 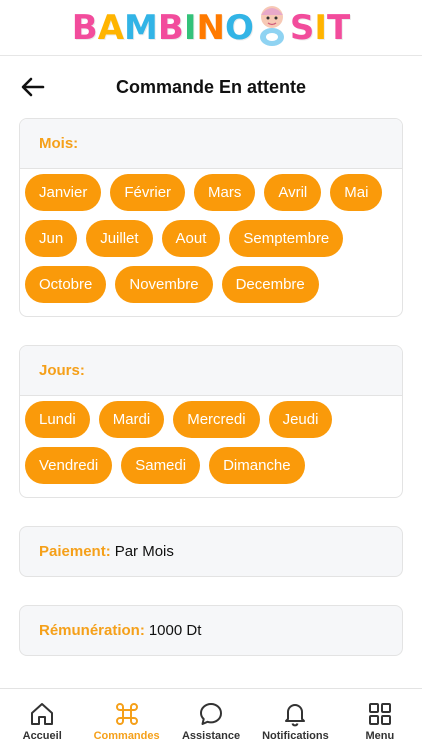 What do you see at coordinates (66, 284) in the screenshot?
I see `month-chip: Octobre` at bounding box center [66, 284].